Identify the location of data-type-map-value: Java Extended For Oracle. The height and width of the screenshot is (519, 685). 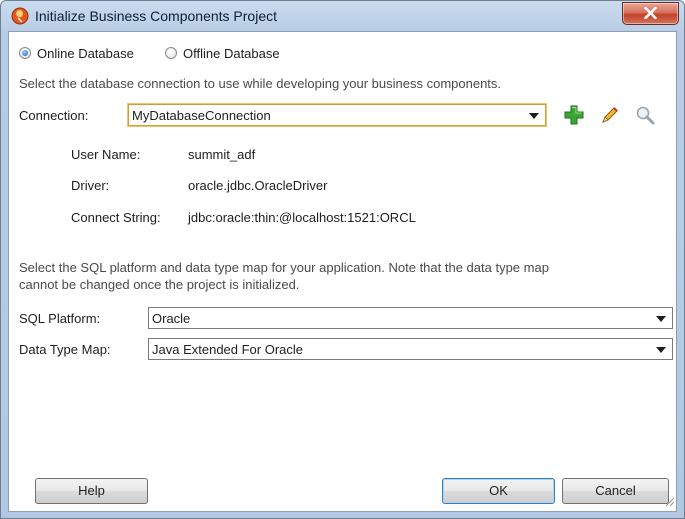
(228, 349).